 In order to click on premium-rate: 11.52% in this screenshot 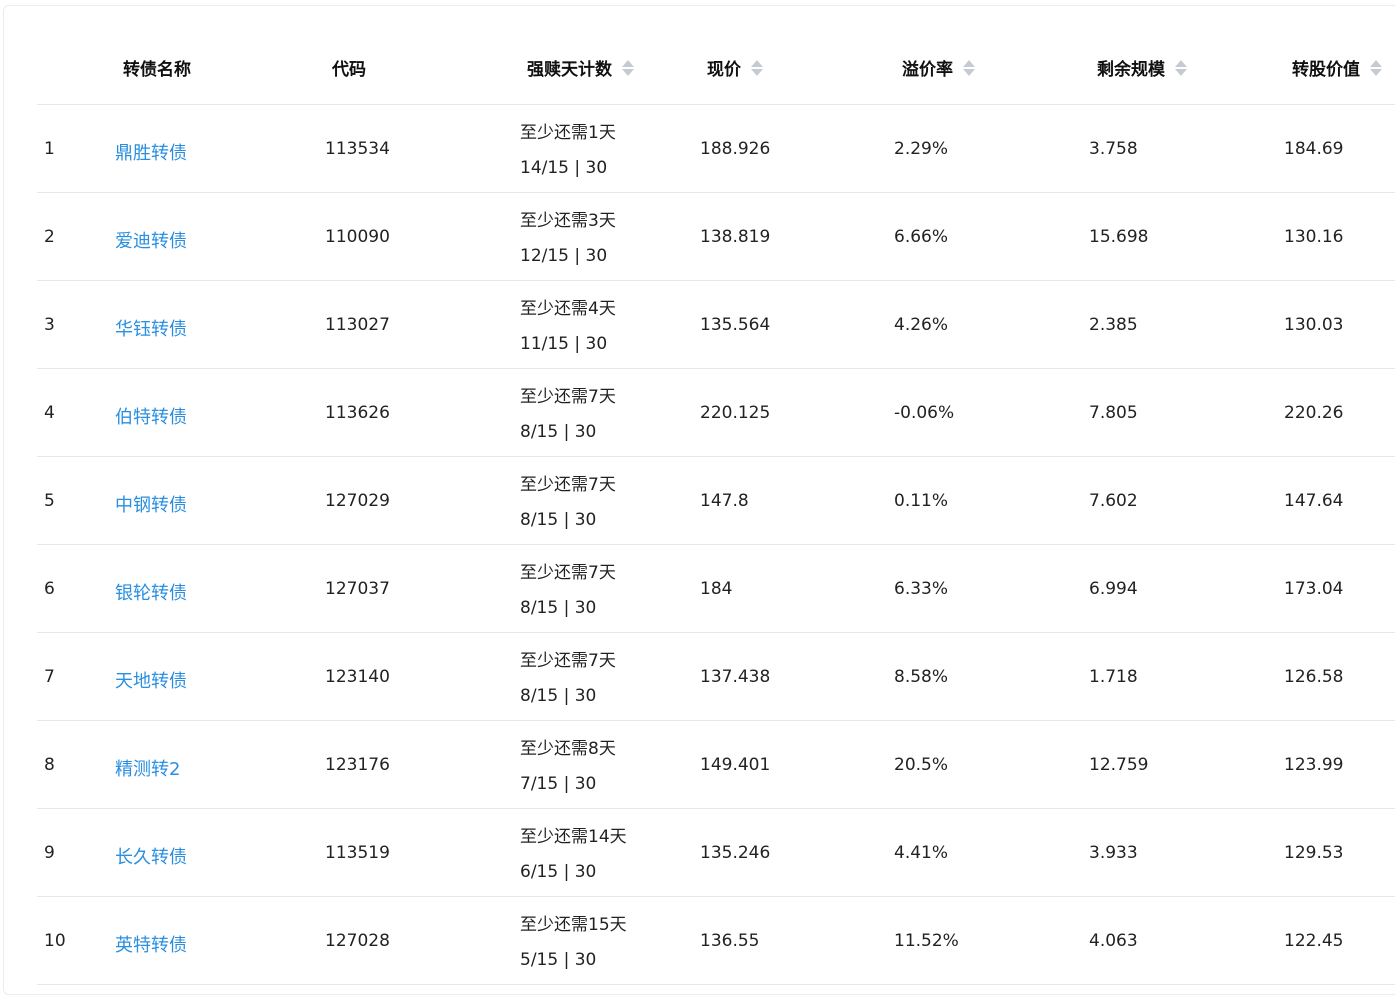, I will do `click(926, 941)`.